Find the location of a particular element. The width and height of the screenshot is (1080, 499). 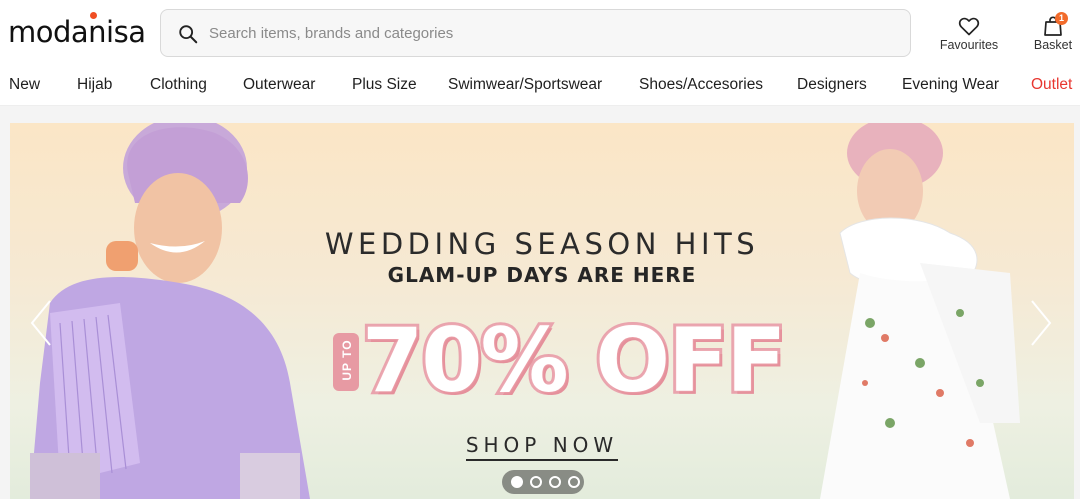

nav-item-outerwear: Outerwear is located at coordinates (279, 85).